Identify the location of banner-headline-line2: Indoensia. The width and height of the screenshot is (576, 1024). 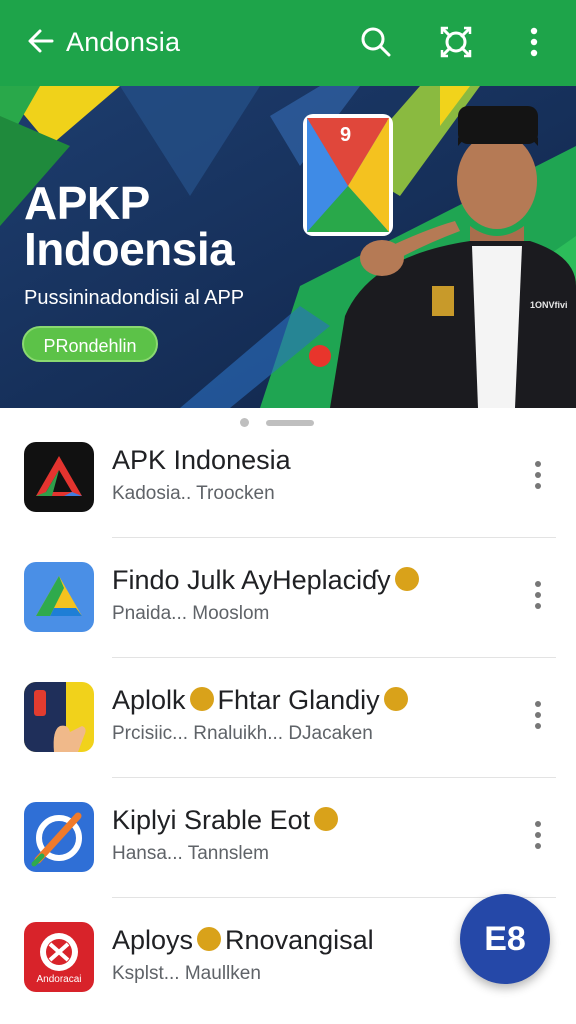
(129, 249).